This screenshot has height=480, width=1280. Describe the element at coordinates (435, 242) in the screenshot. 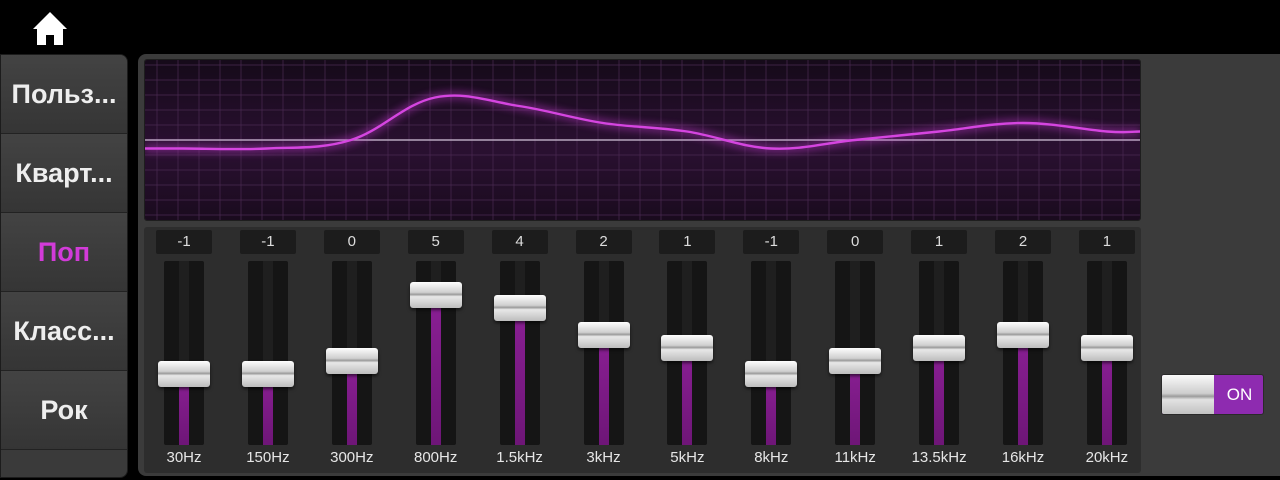

I see `band-value: 5` at that location.